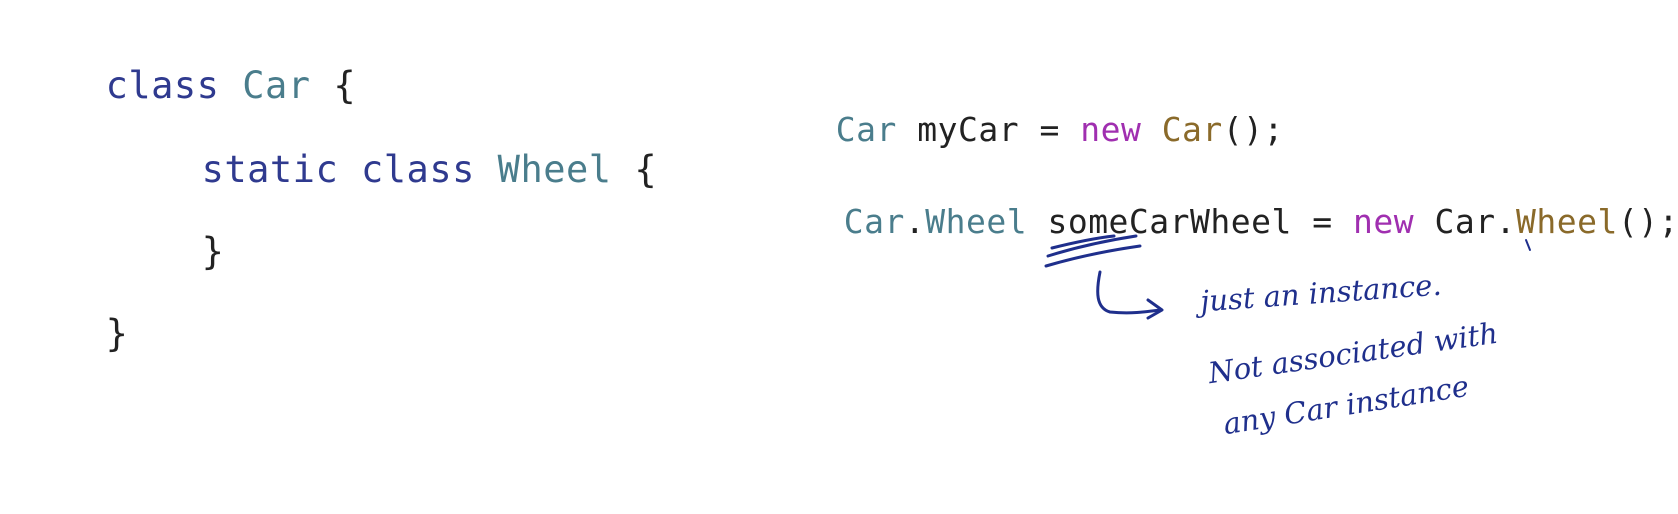 This screenshot has width=1678, height=514. What do you see at coordinates (1155, 309) in the screenshot?
I see `arrow-head` at bounding box center [1155, 309].